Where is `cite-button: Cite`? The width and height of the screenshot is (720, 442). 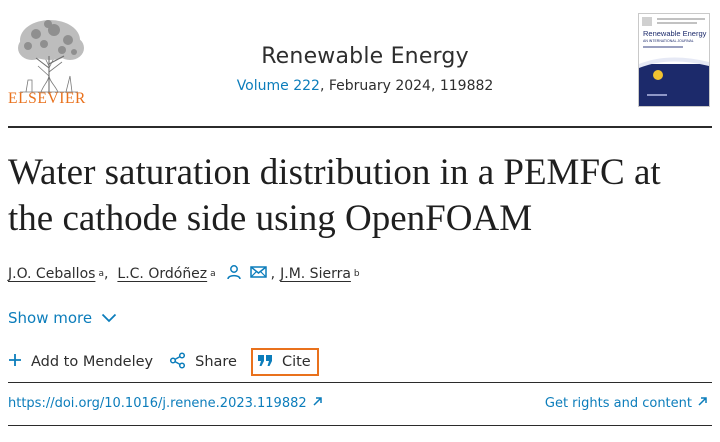
cite-button: Cite is located at coordinates (284, 362).